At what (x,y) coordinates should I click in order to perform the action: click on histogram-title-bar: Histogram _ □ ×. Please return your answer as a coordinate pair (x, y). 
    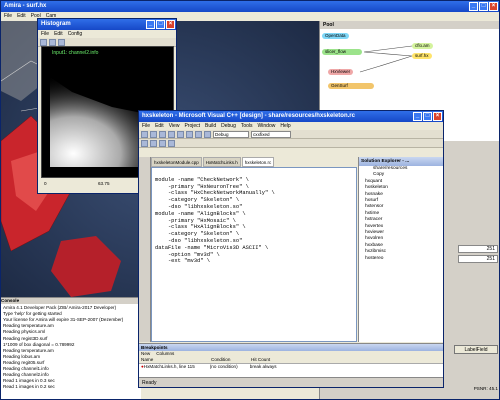
    Looking at the image, I should click on (107, 24).